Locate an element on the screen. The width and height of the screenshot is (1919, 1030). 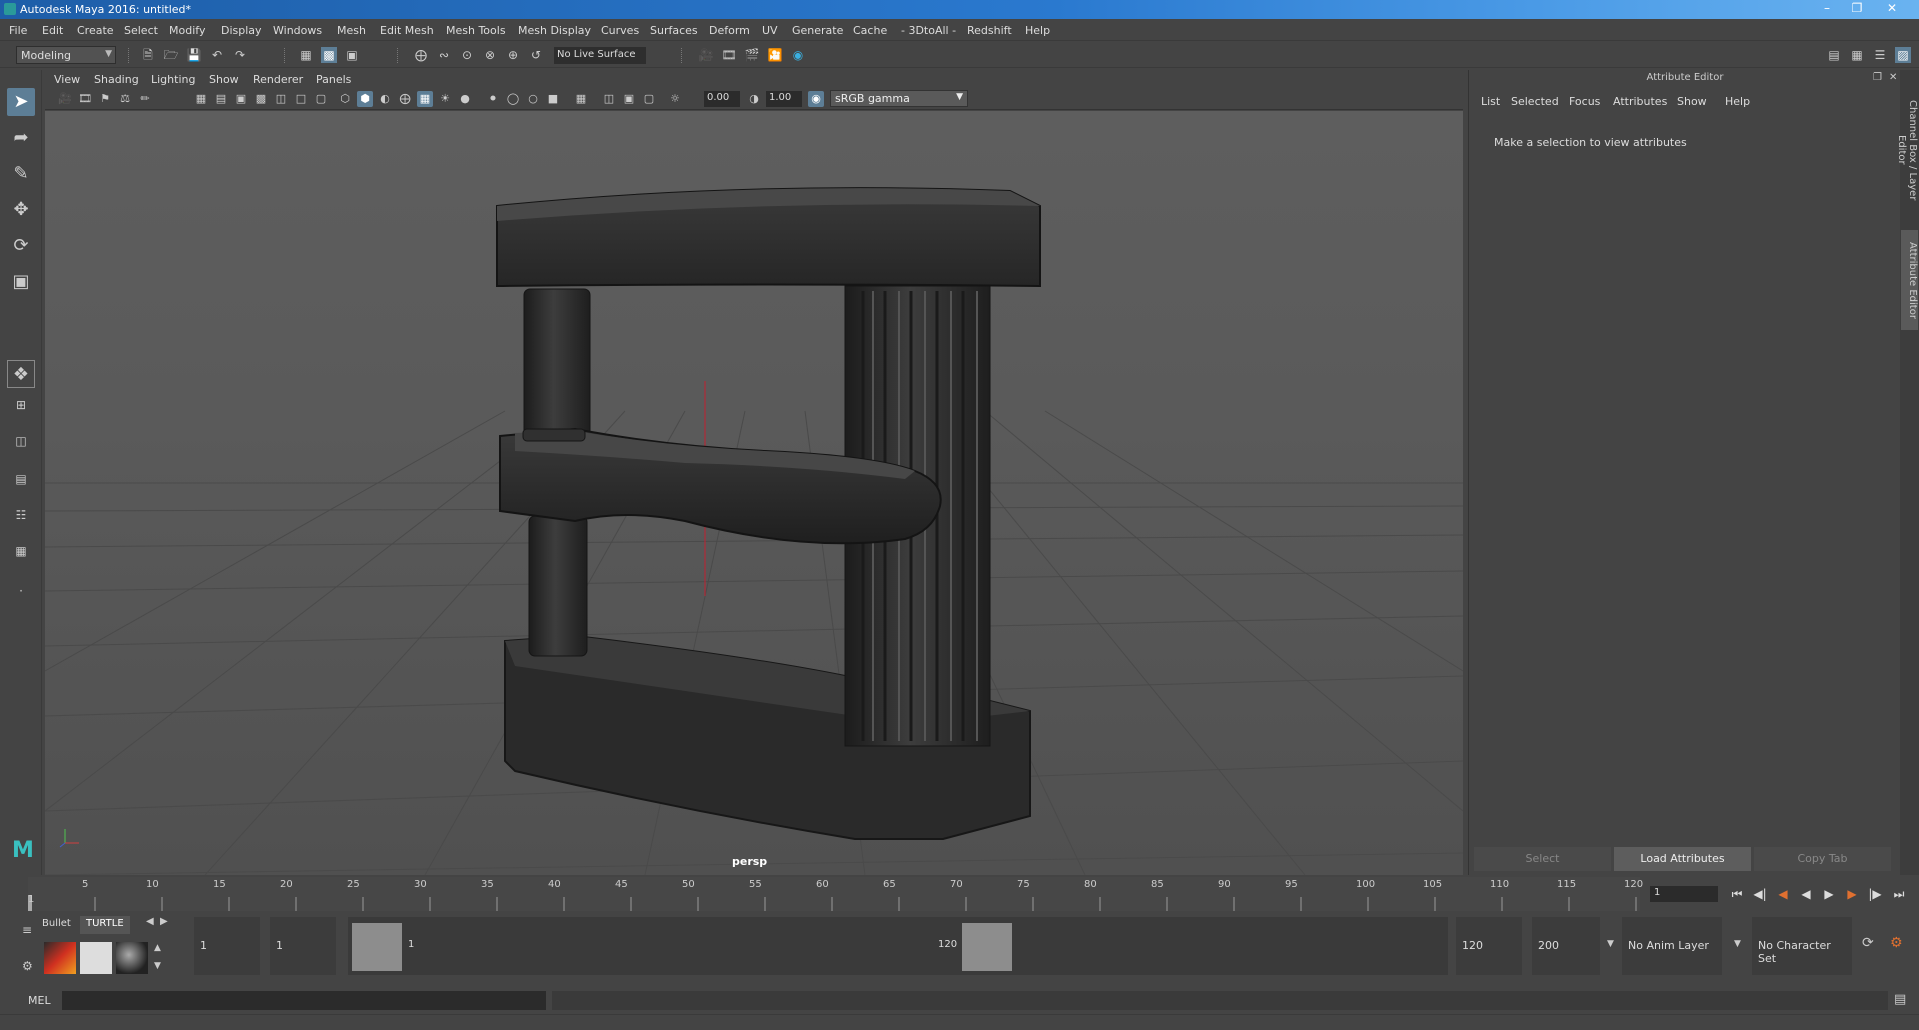
redo-icon: ↷ is located at coordinates (240, 55).